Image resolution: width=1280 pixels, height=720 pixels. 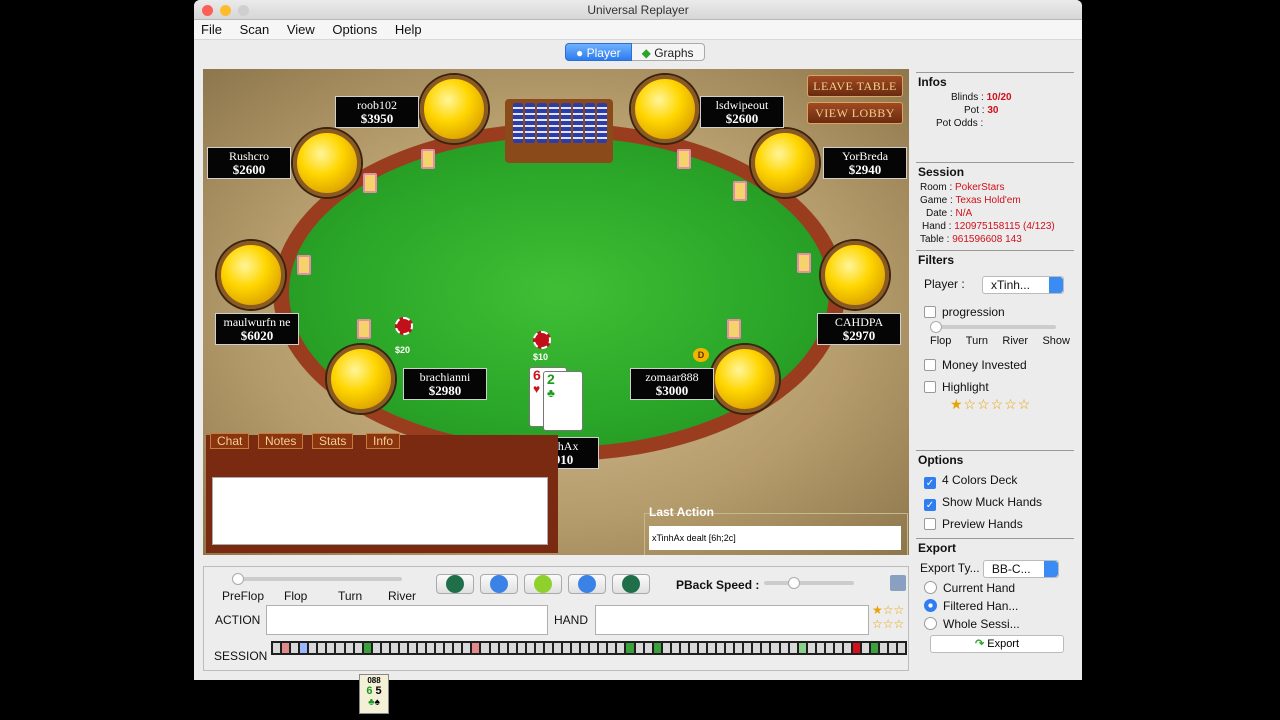 What do you see at coordinates (499, 584) in the screenshot?
I see `prev-step-button` at bounding box center [499, 584].